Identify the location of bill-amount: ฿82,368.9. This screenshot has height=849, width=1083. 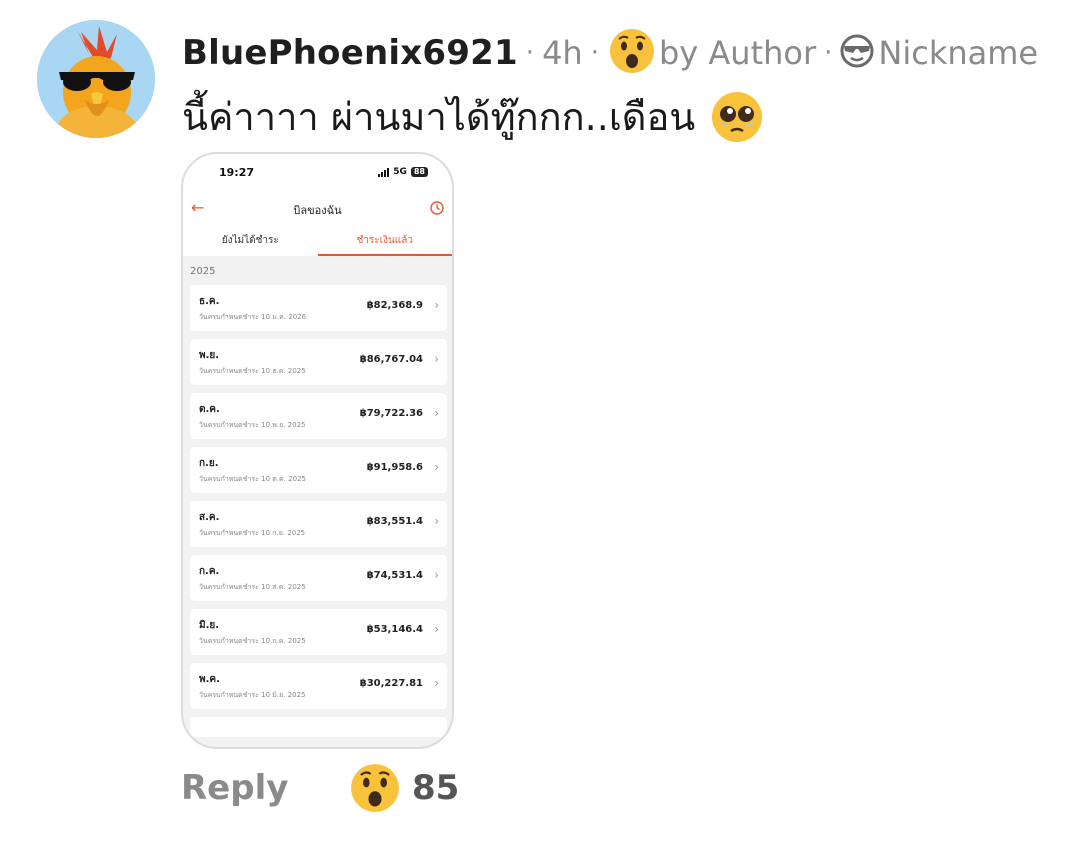
(394, 305).